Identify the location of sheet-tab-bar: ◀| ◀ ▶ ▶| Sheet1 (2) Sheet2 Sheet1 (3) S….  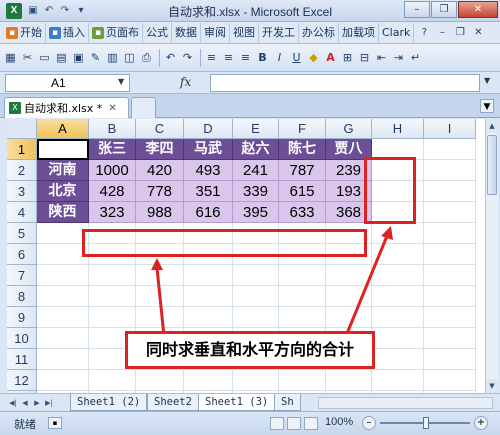
(250, 402).